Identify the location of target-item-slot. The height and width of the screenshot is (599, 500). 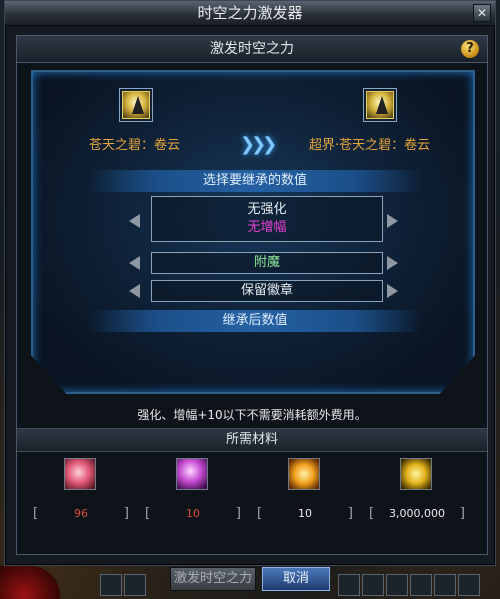
(380, 105).